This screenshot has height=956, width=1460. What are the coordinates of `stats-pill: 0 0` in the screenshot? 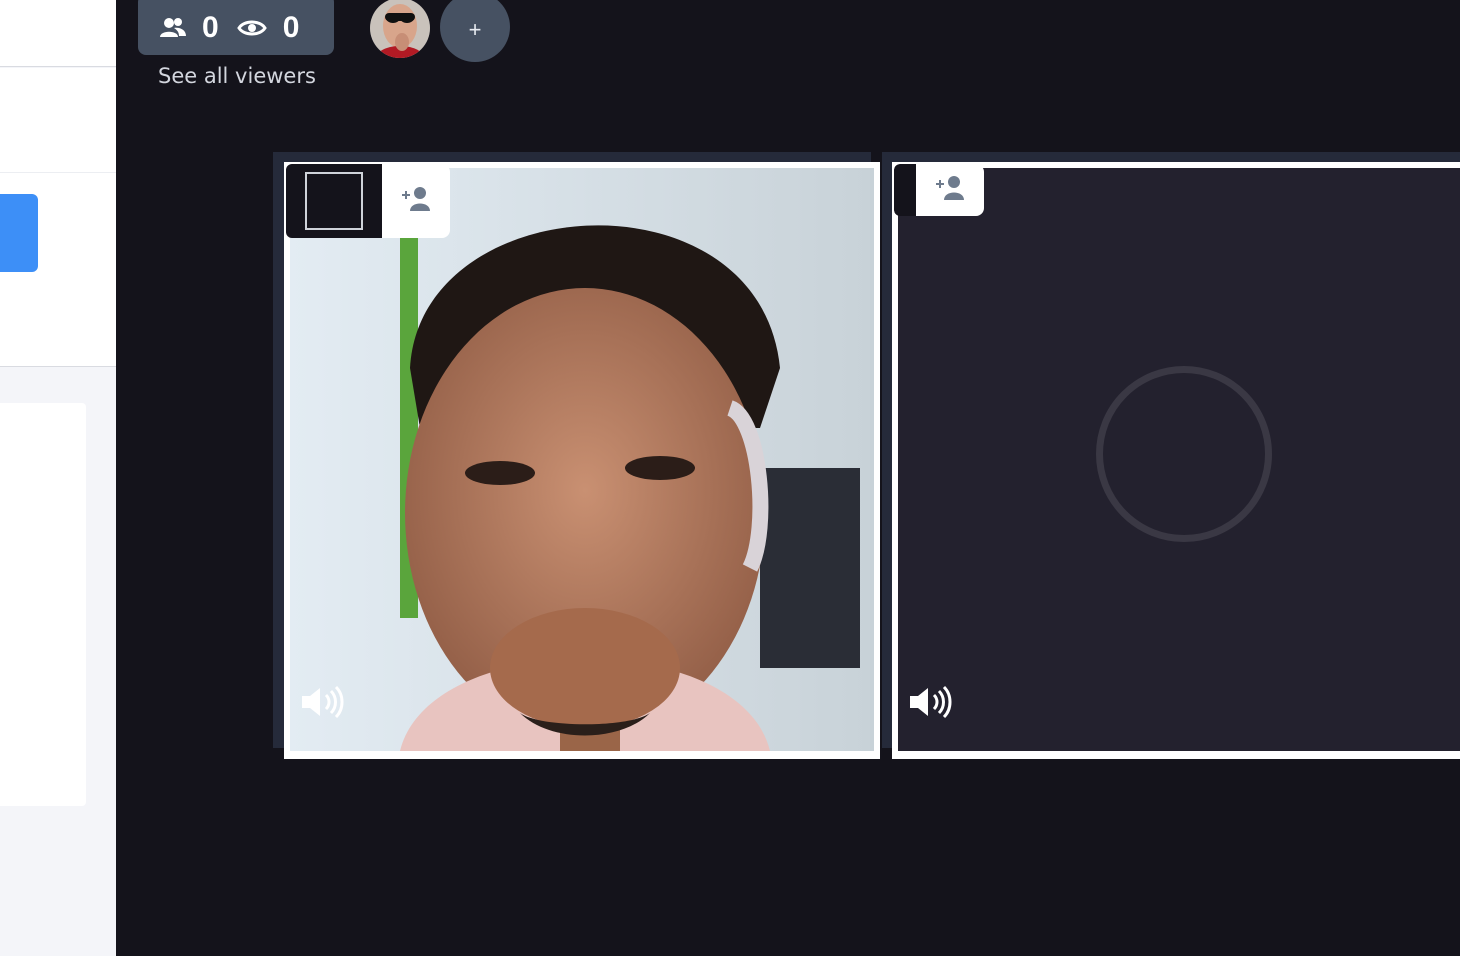 It's located at (236, 27).